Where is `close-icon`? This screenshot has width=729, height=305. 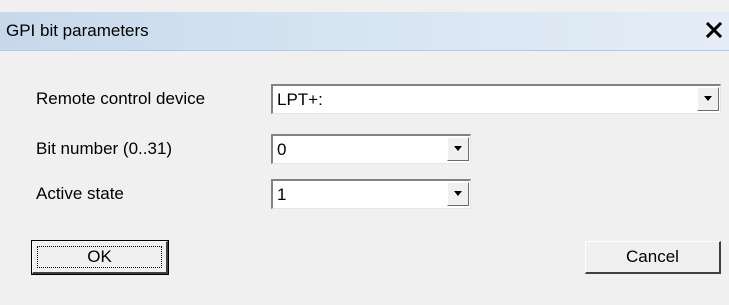
close-icon is located at coordinates (714, 30).